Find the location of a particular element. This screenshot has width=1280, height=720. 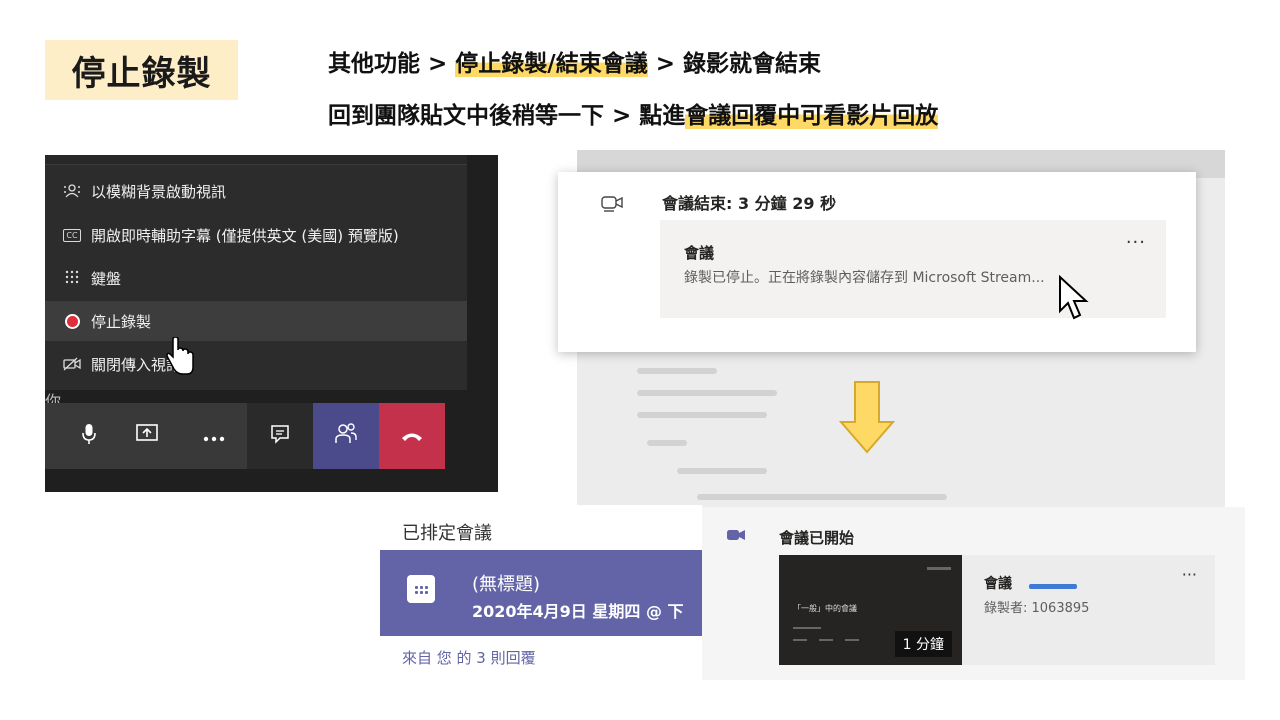

record-icon is located at coordinates (72, 321).